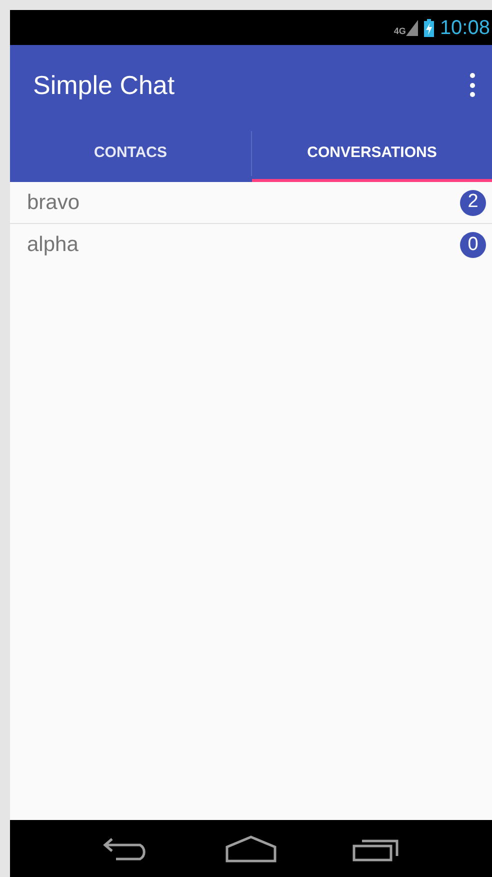 This screenshot has height=877, width=492. Describe the element at coordinates (473, 203) in the screenshot. I see `unread-count: 2` at that location.